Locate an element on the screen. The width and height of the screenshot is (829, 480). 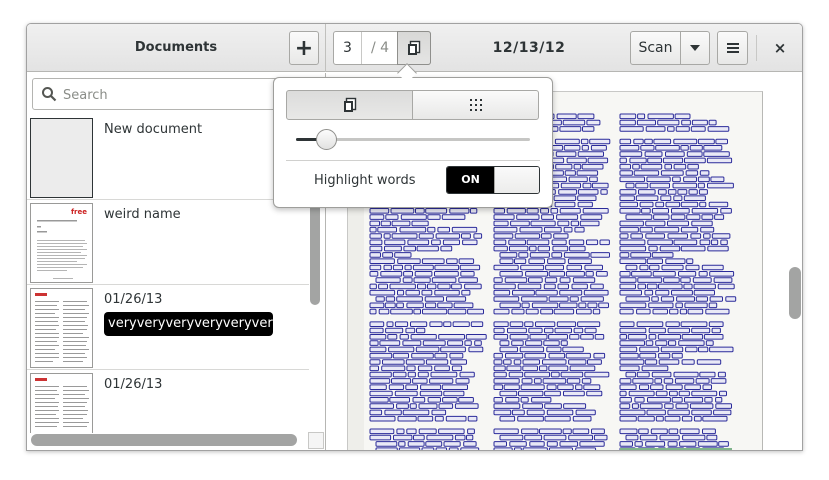
list-item: New document is located at coordinates (168, 157).